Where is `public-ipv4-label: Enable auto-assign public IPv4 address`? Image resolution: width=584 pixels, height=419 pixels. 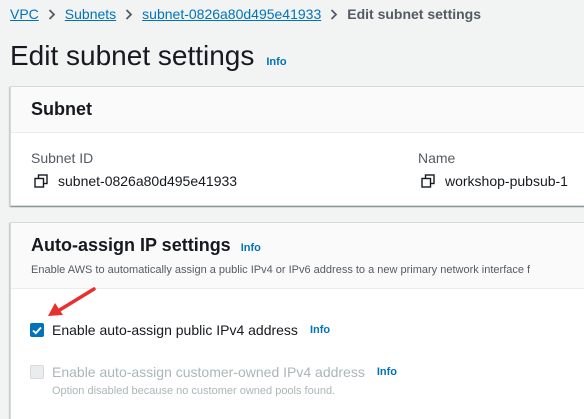
public-ipv4-label: Enable auto-assign public IPv4 address is located at coordinates (175, 330).